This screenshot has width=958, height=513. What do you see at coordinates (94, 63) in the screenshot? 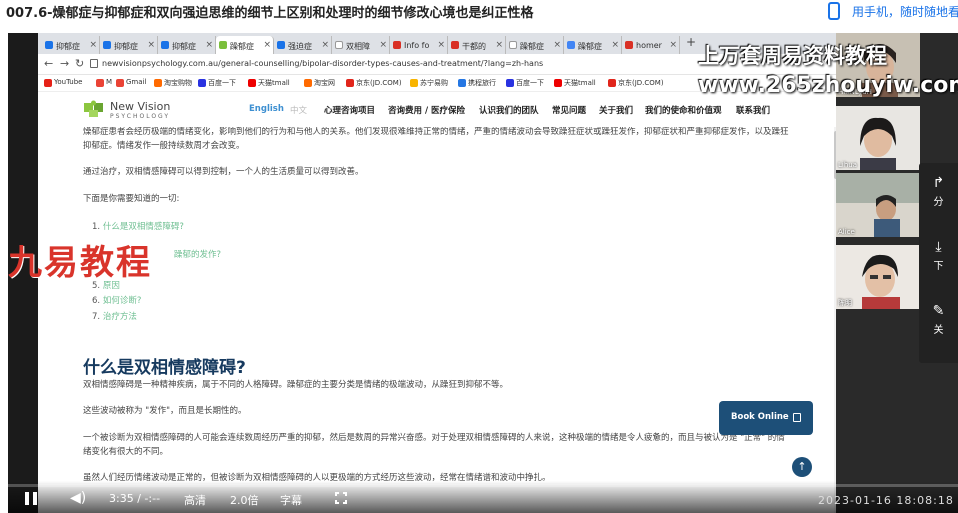
I see `lock-icon` at bounding box center [94, 63].